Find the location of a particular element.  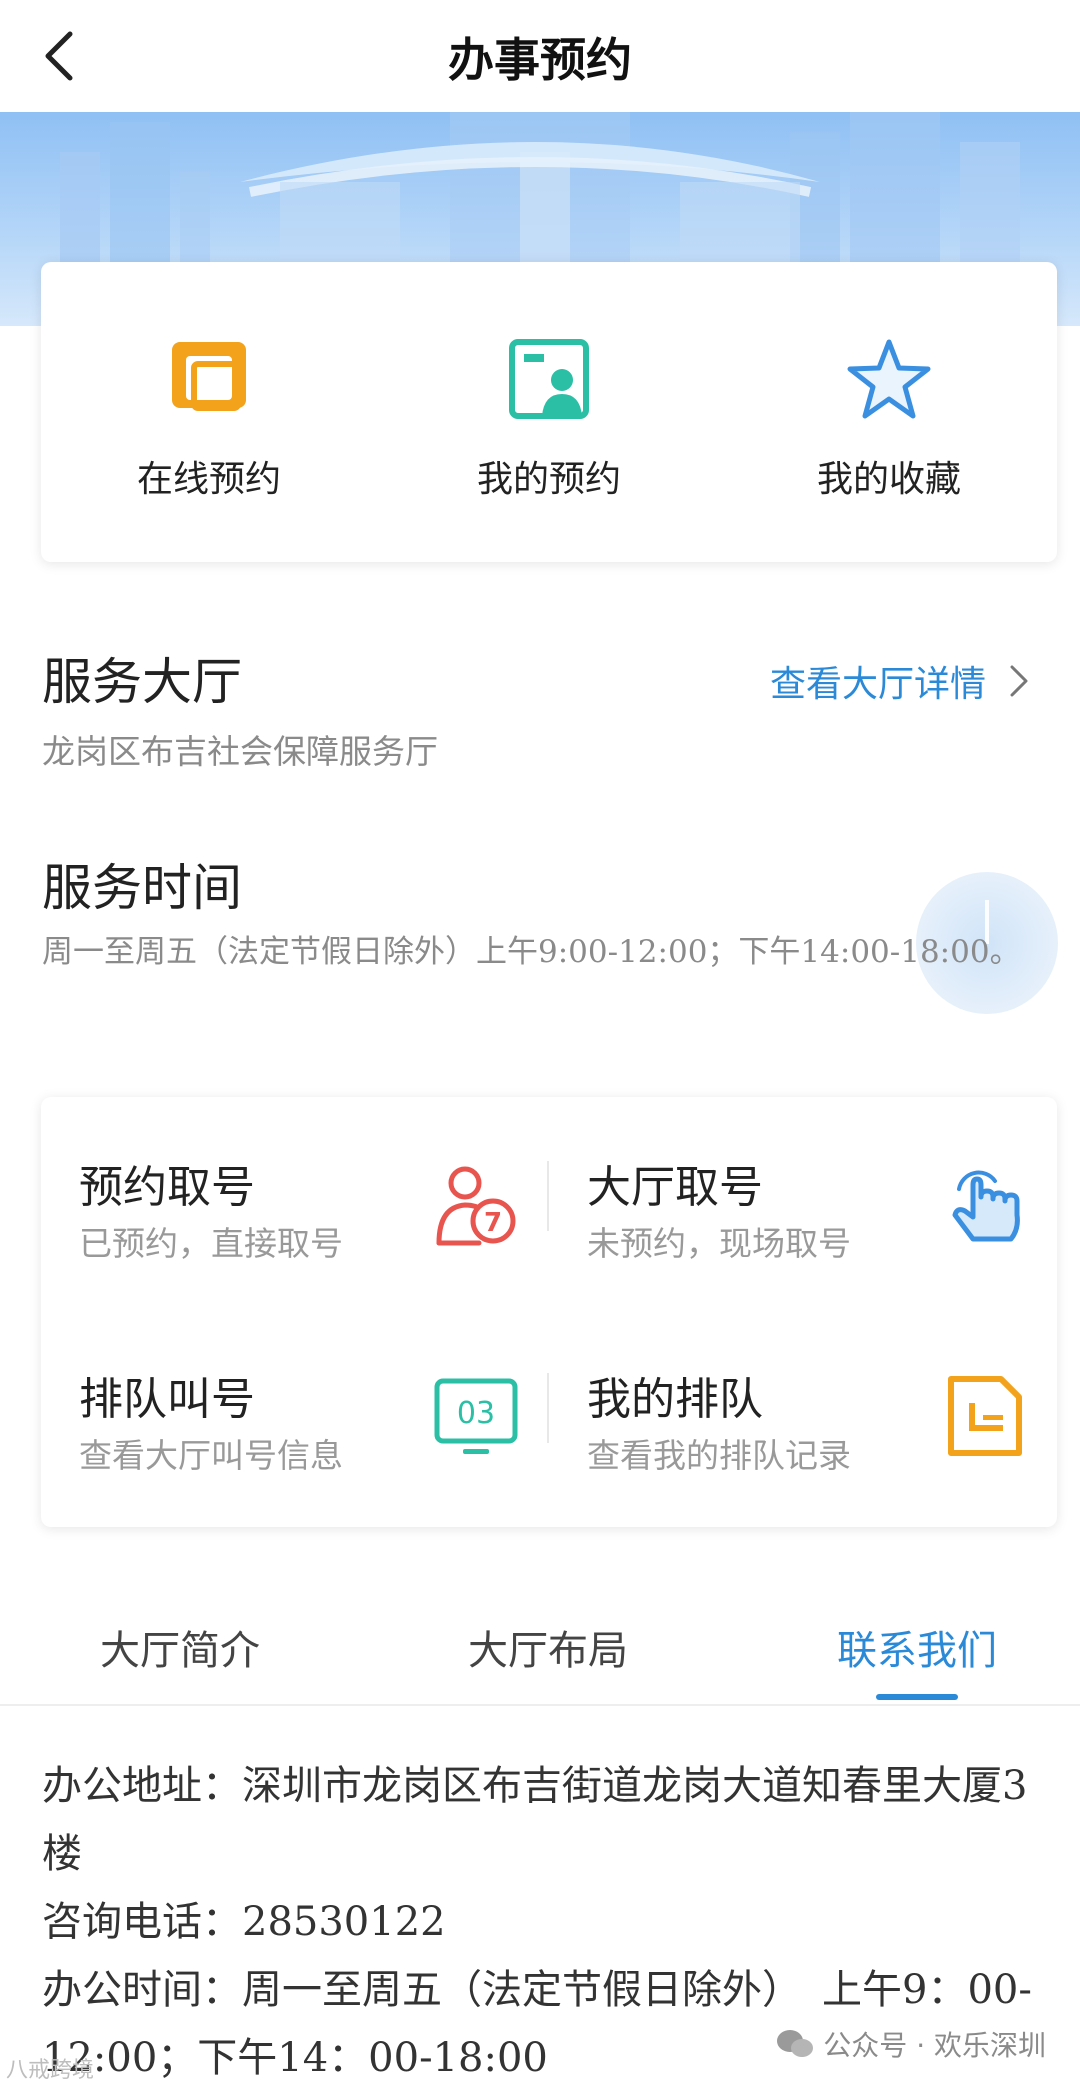

view-hall-details-label: 查看大厅详情 is located at coordinates (877, 684).